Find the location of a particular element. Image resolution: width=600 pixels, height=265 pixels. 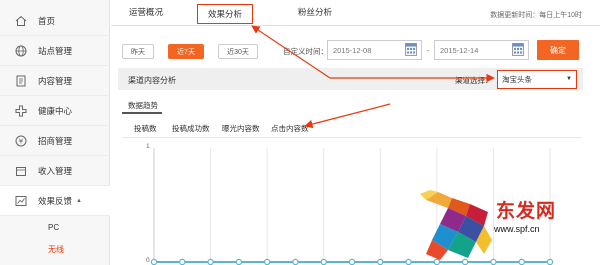

section-title: 渠道内容分析 is located at coordinates (152, 80).